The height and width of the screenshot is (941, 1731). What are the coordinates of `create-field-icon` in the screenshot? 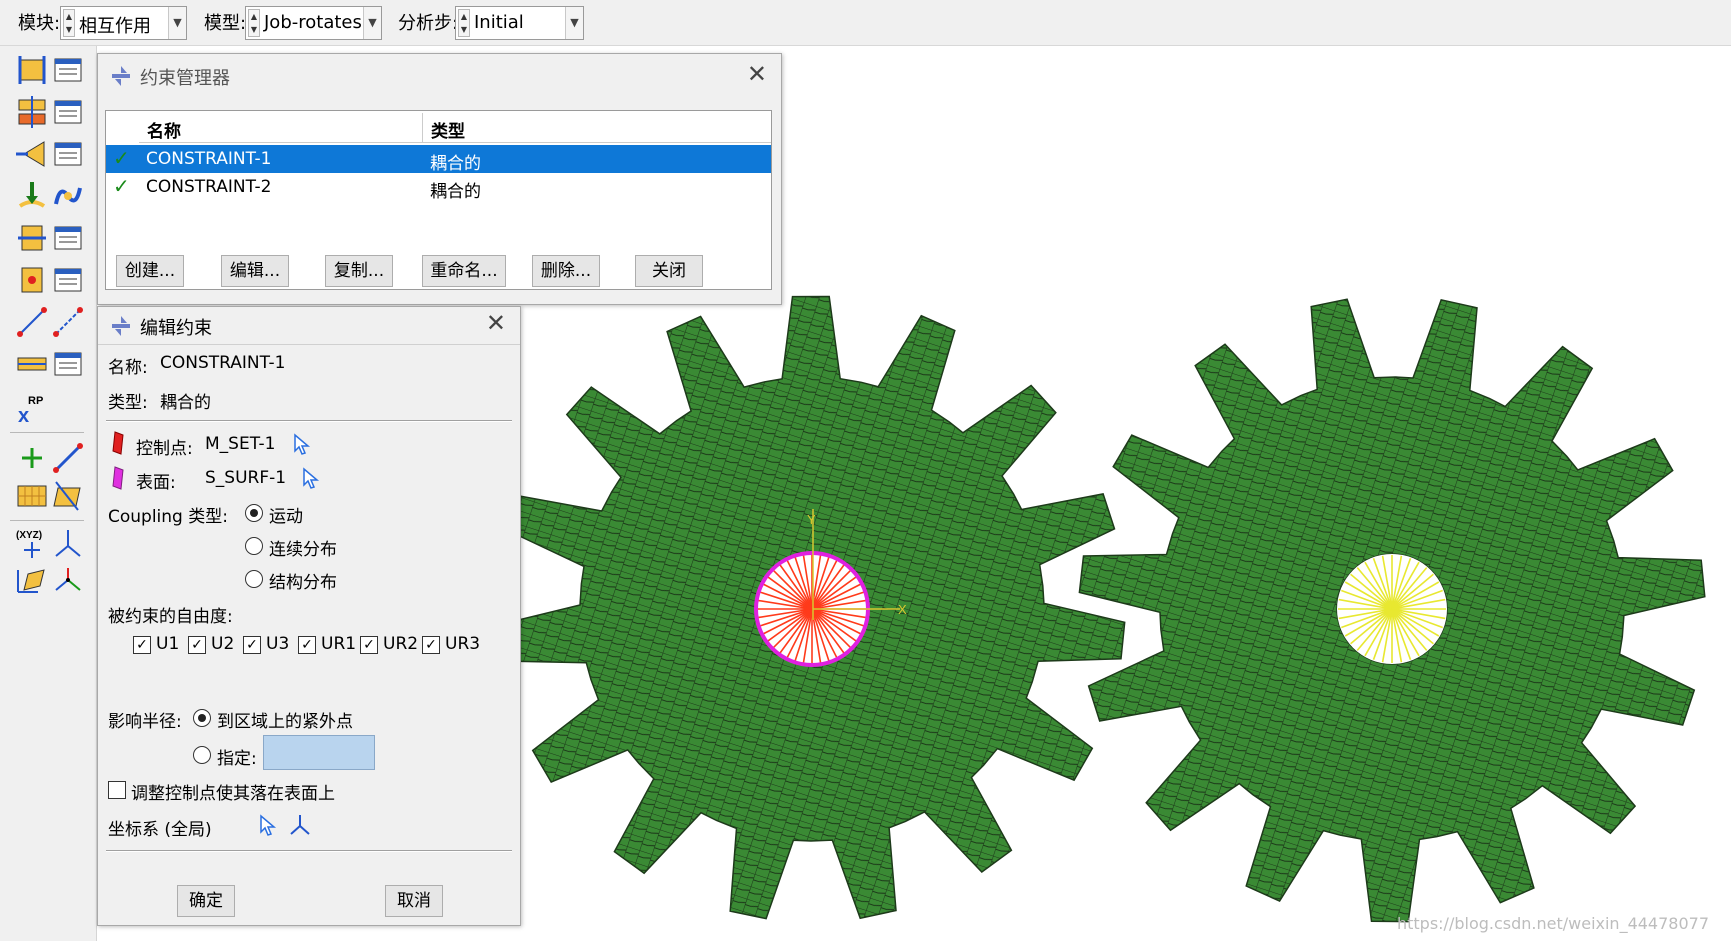 It's located at (32, 280).